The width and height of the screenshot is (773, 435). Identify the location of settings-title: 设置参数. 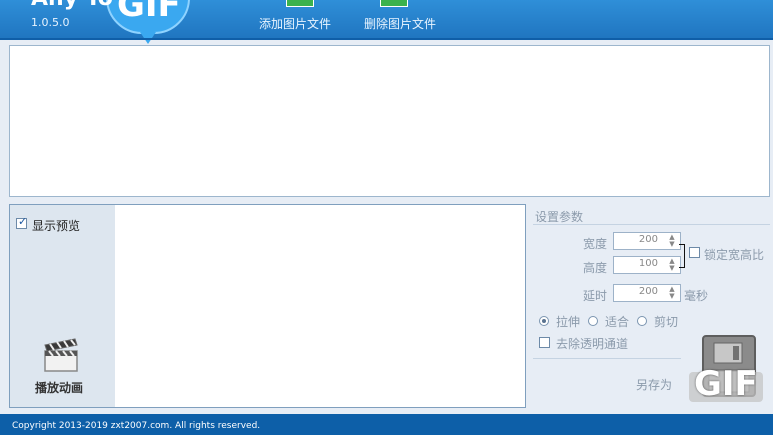
(559, 217).